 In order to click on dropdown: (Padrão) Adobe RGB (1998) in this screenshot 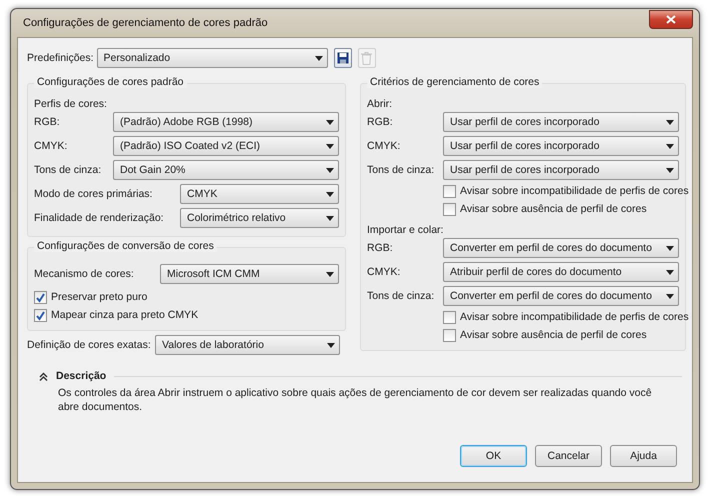, I will do `click(226, 122)`.